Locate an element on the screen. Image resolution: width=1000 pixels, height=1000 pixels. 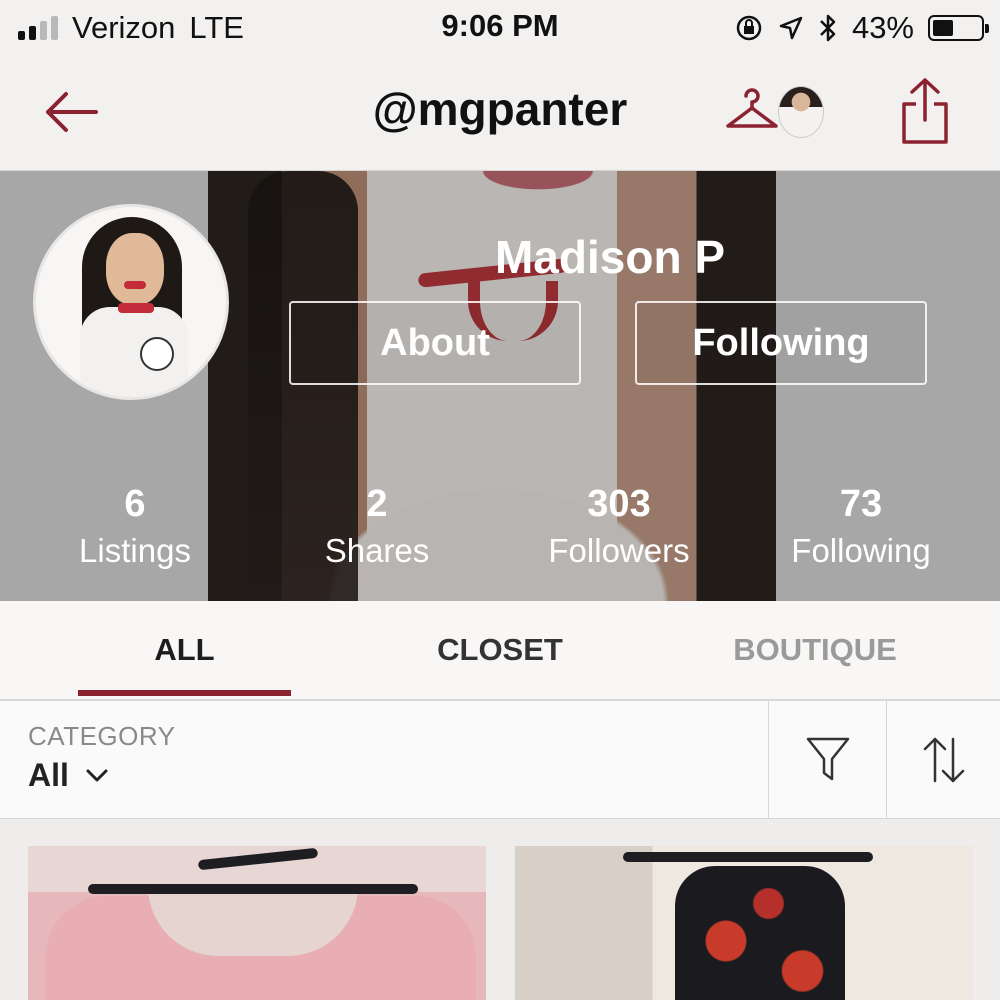
category-dropdown: All is located at coordinates (68, 775).